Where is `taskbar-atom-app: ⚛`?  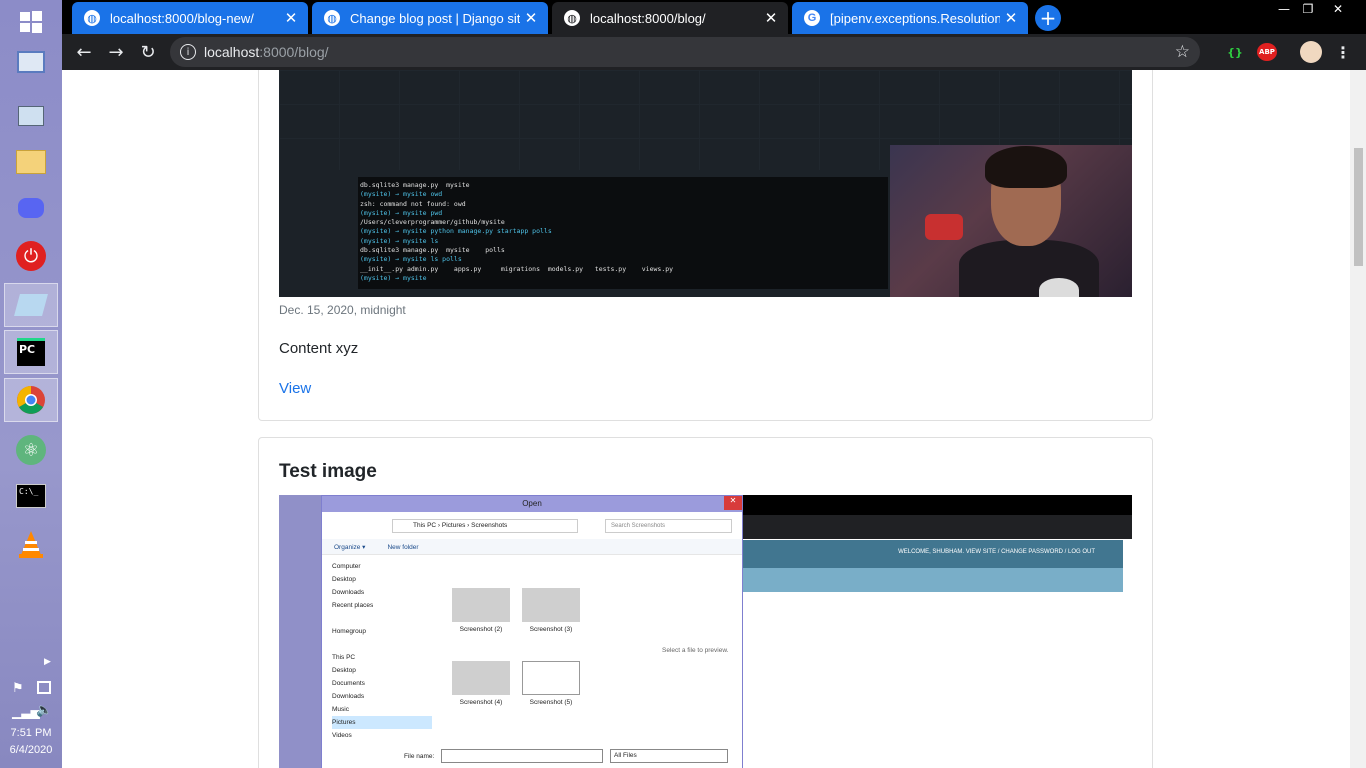 taskbar-atom-app: ⚛ is located at coordinates (31, 450).